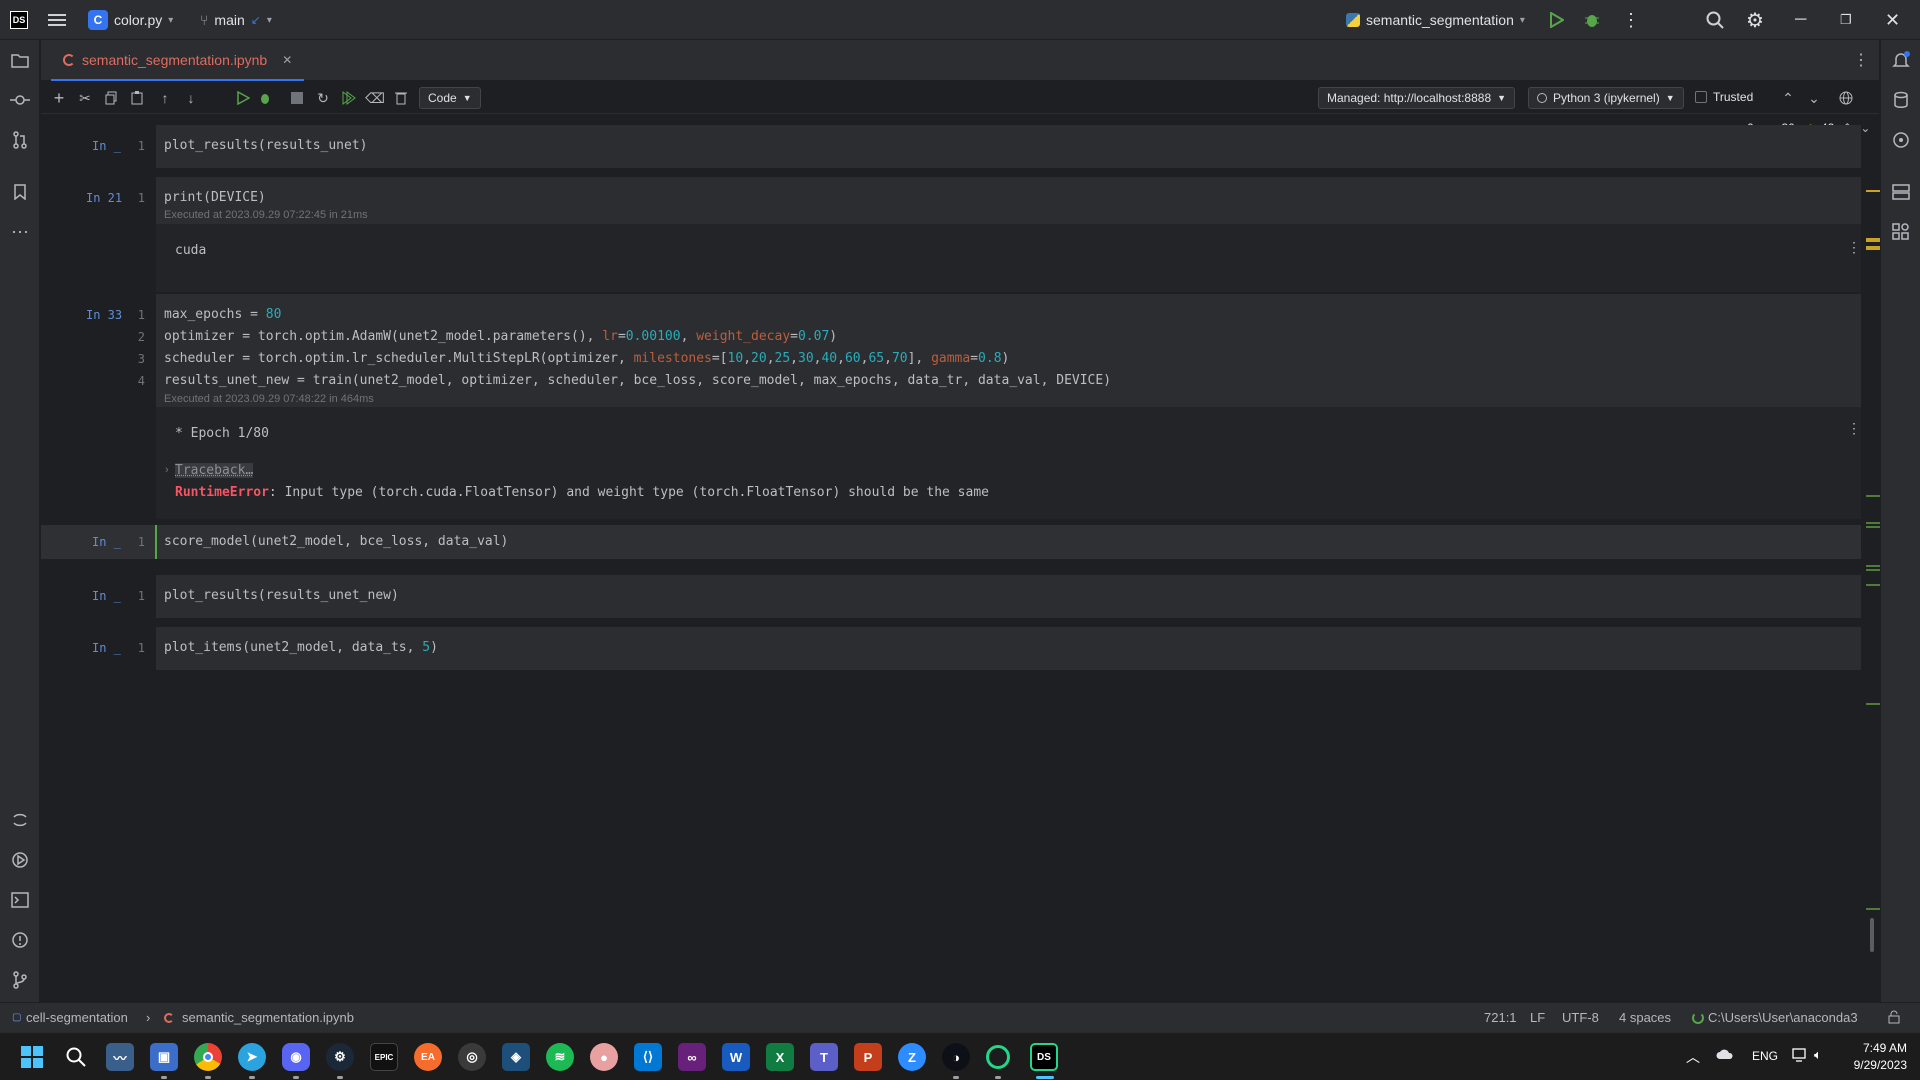  What do you see at coordinates (1872, 935) in the screenshot?
I see `vertical-scrollbar-thumb` at bounding box center [1872, 935].